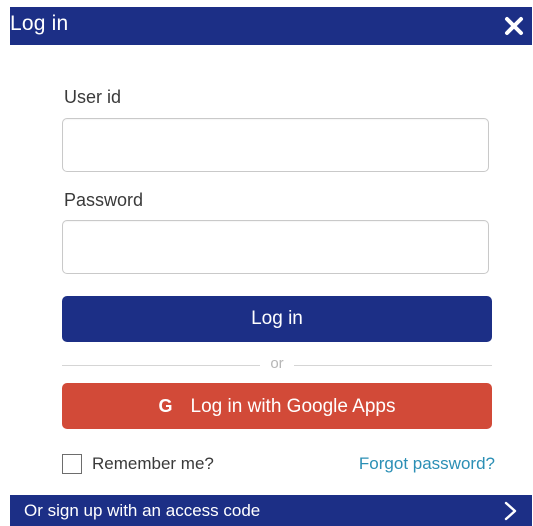 The image size is (533, 526). Describe the element at coordinates (93, 97) in the screenshot. I see `user-id-label: User id` at that location.